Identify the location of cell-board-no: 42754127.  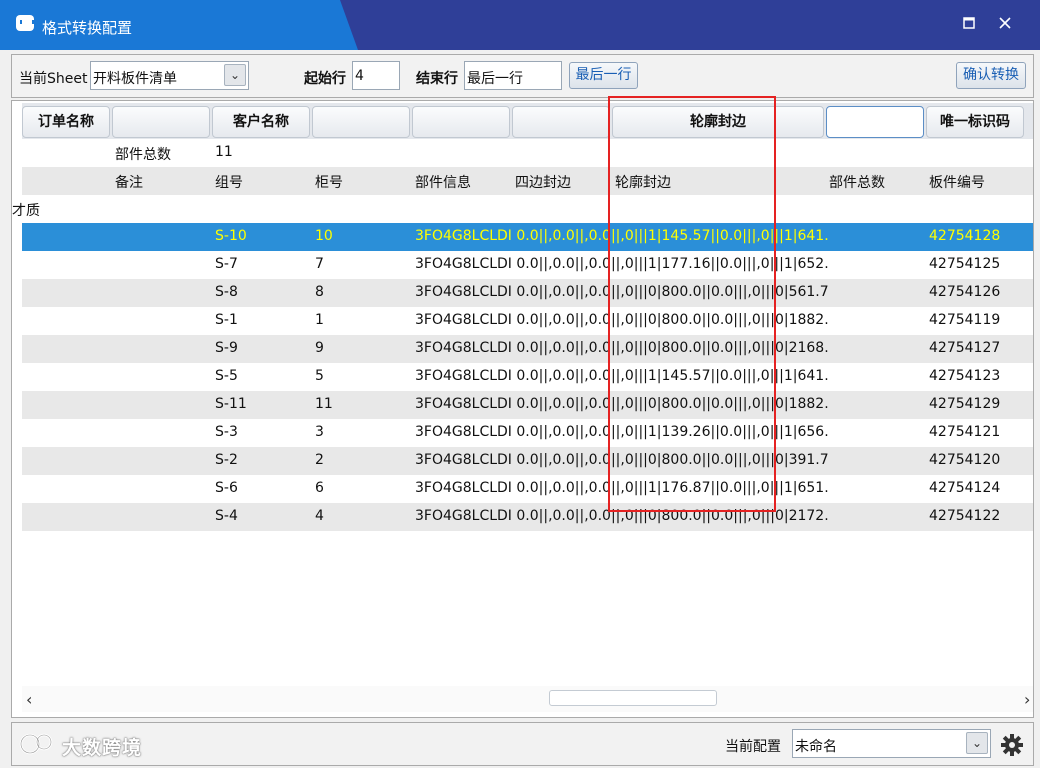
(965, 348).